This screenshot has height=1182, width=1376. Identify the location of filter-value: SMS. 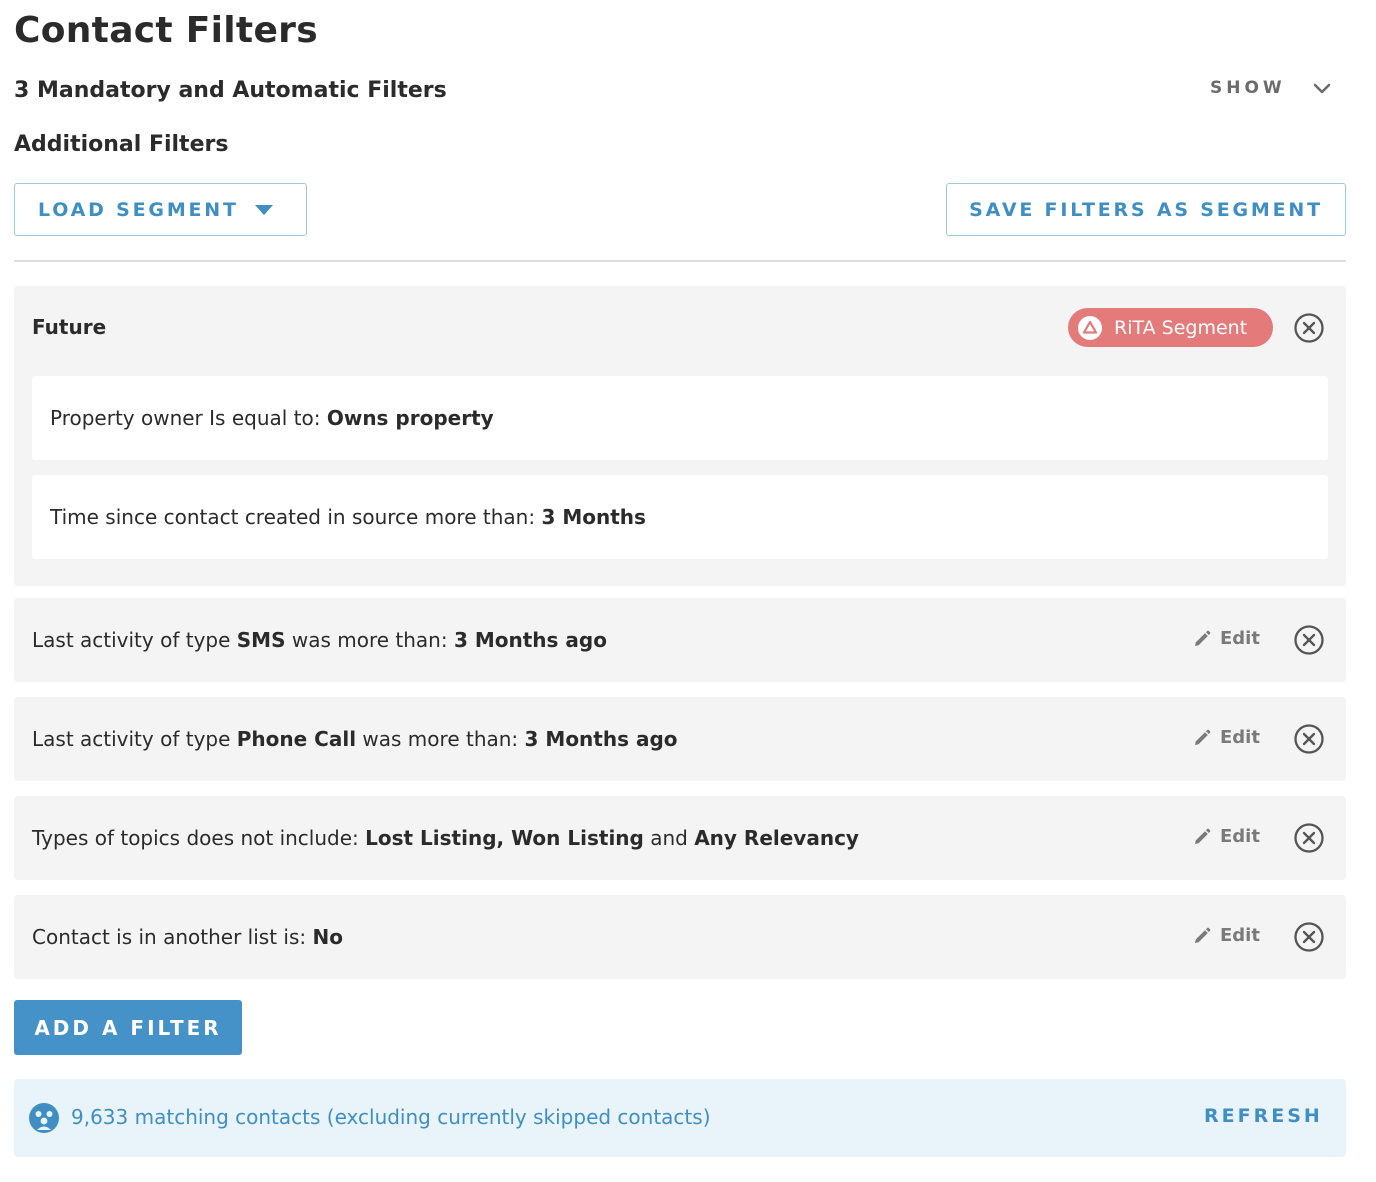
(261, 640).